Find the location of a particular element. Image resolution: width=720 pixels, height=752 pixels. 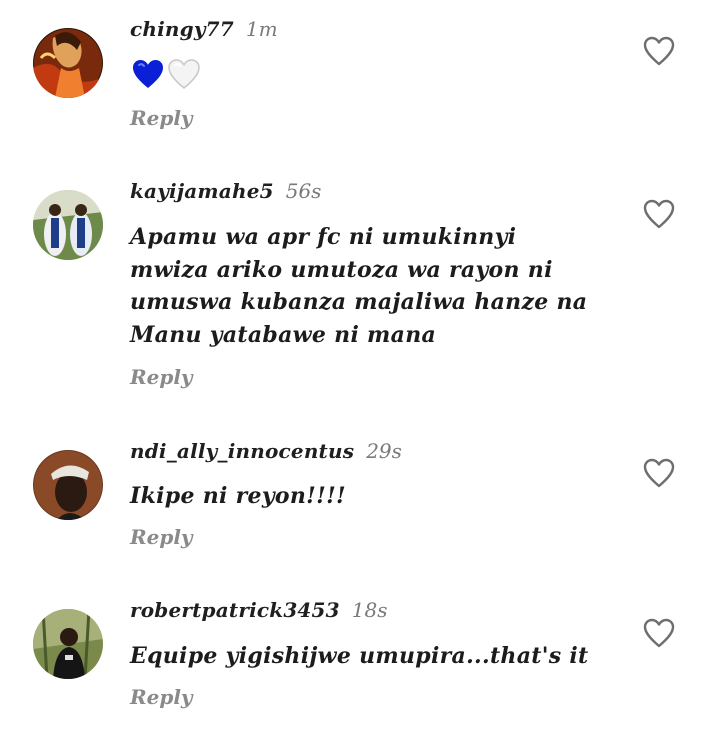

comment-text: Equipe yigishijwe umupira...that's it is located at coordinates (359, 656).